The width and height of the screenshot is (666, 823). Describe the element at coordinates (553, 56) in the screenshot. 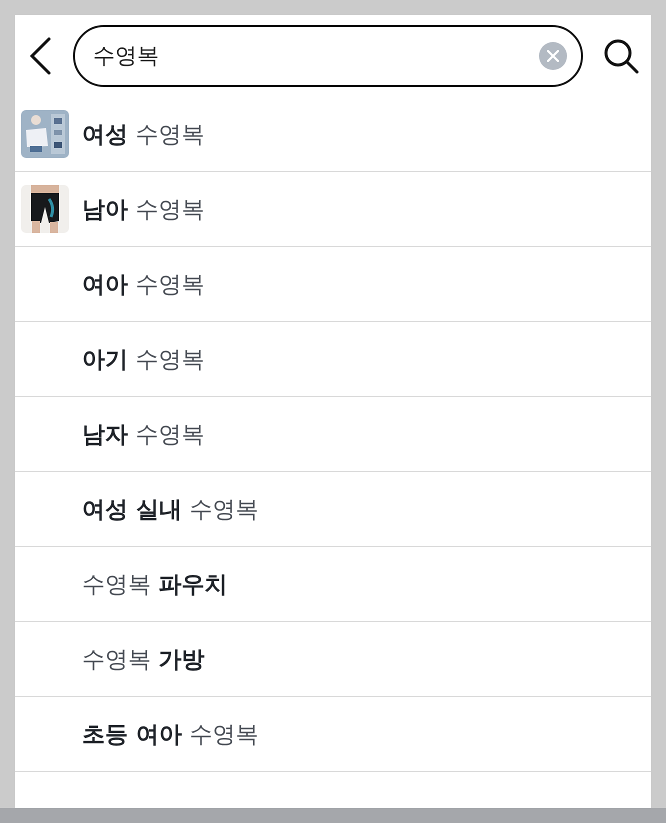

I see `close-icon` at that location.